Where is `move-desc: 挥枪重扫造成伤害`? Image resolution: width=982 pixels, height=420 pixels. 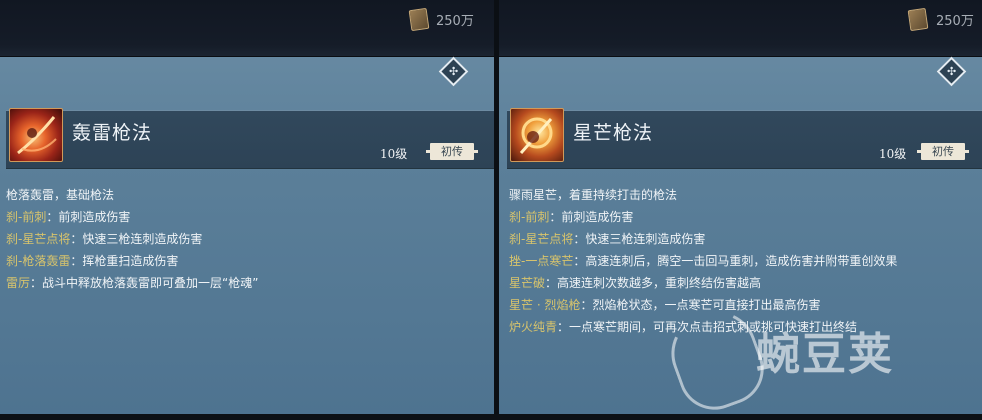 move-desc: 挥枪重扫造成伤害 is located at coordinates (130, 261).